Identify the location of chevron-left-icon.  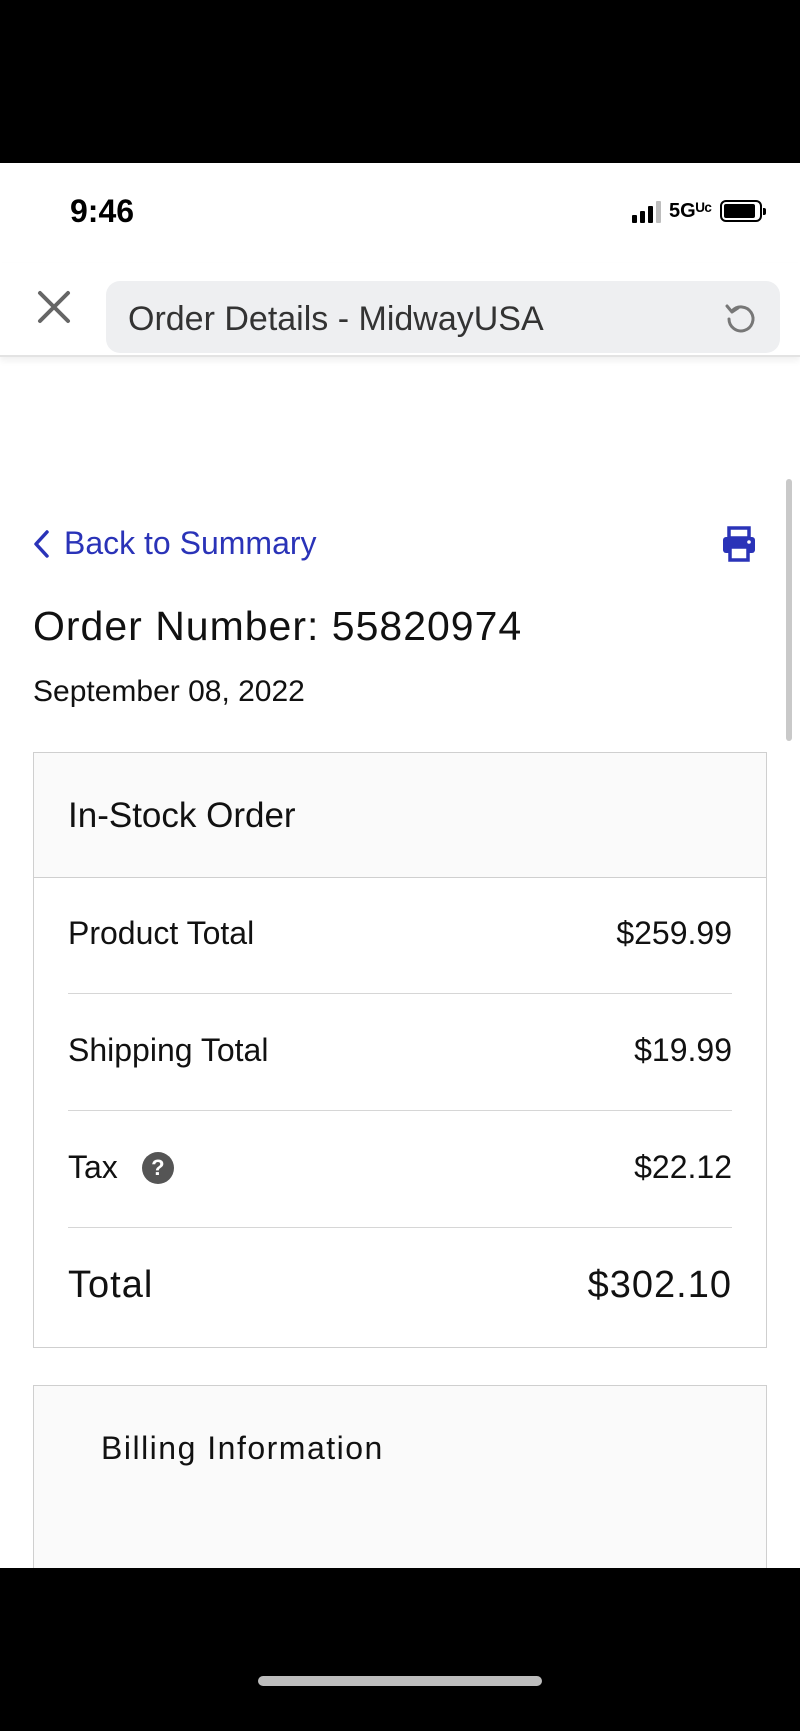
(41, 543).